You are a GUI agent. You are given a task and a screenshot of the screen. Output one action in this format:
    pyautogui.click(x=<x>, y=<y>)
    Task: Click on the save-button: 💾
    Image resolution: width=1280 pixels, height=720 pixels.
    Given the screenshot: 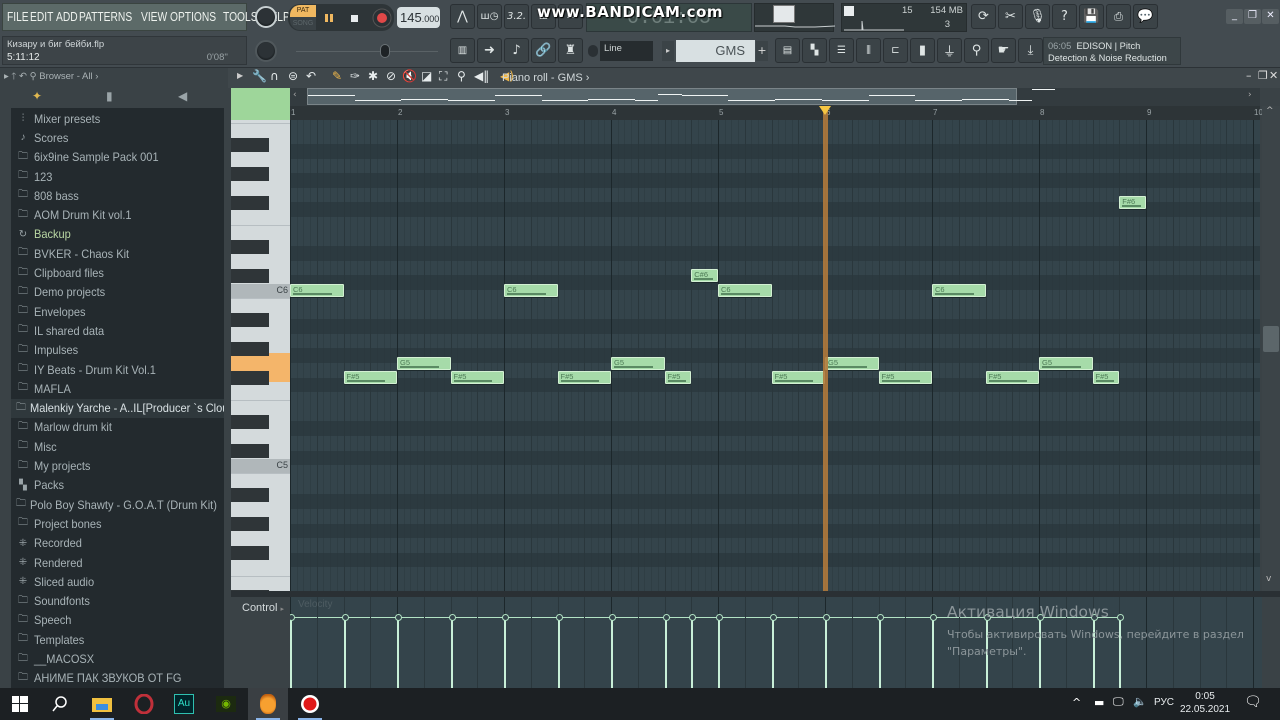 What is the action you would take?
    pyautogui.click(x=1091, y=16)
    